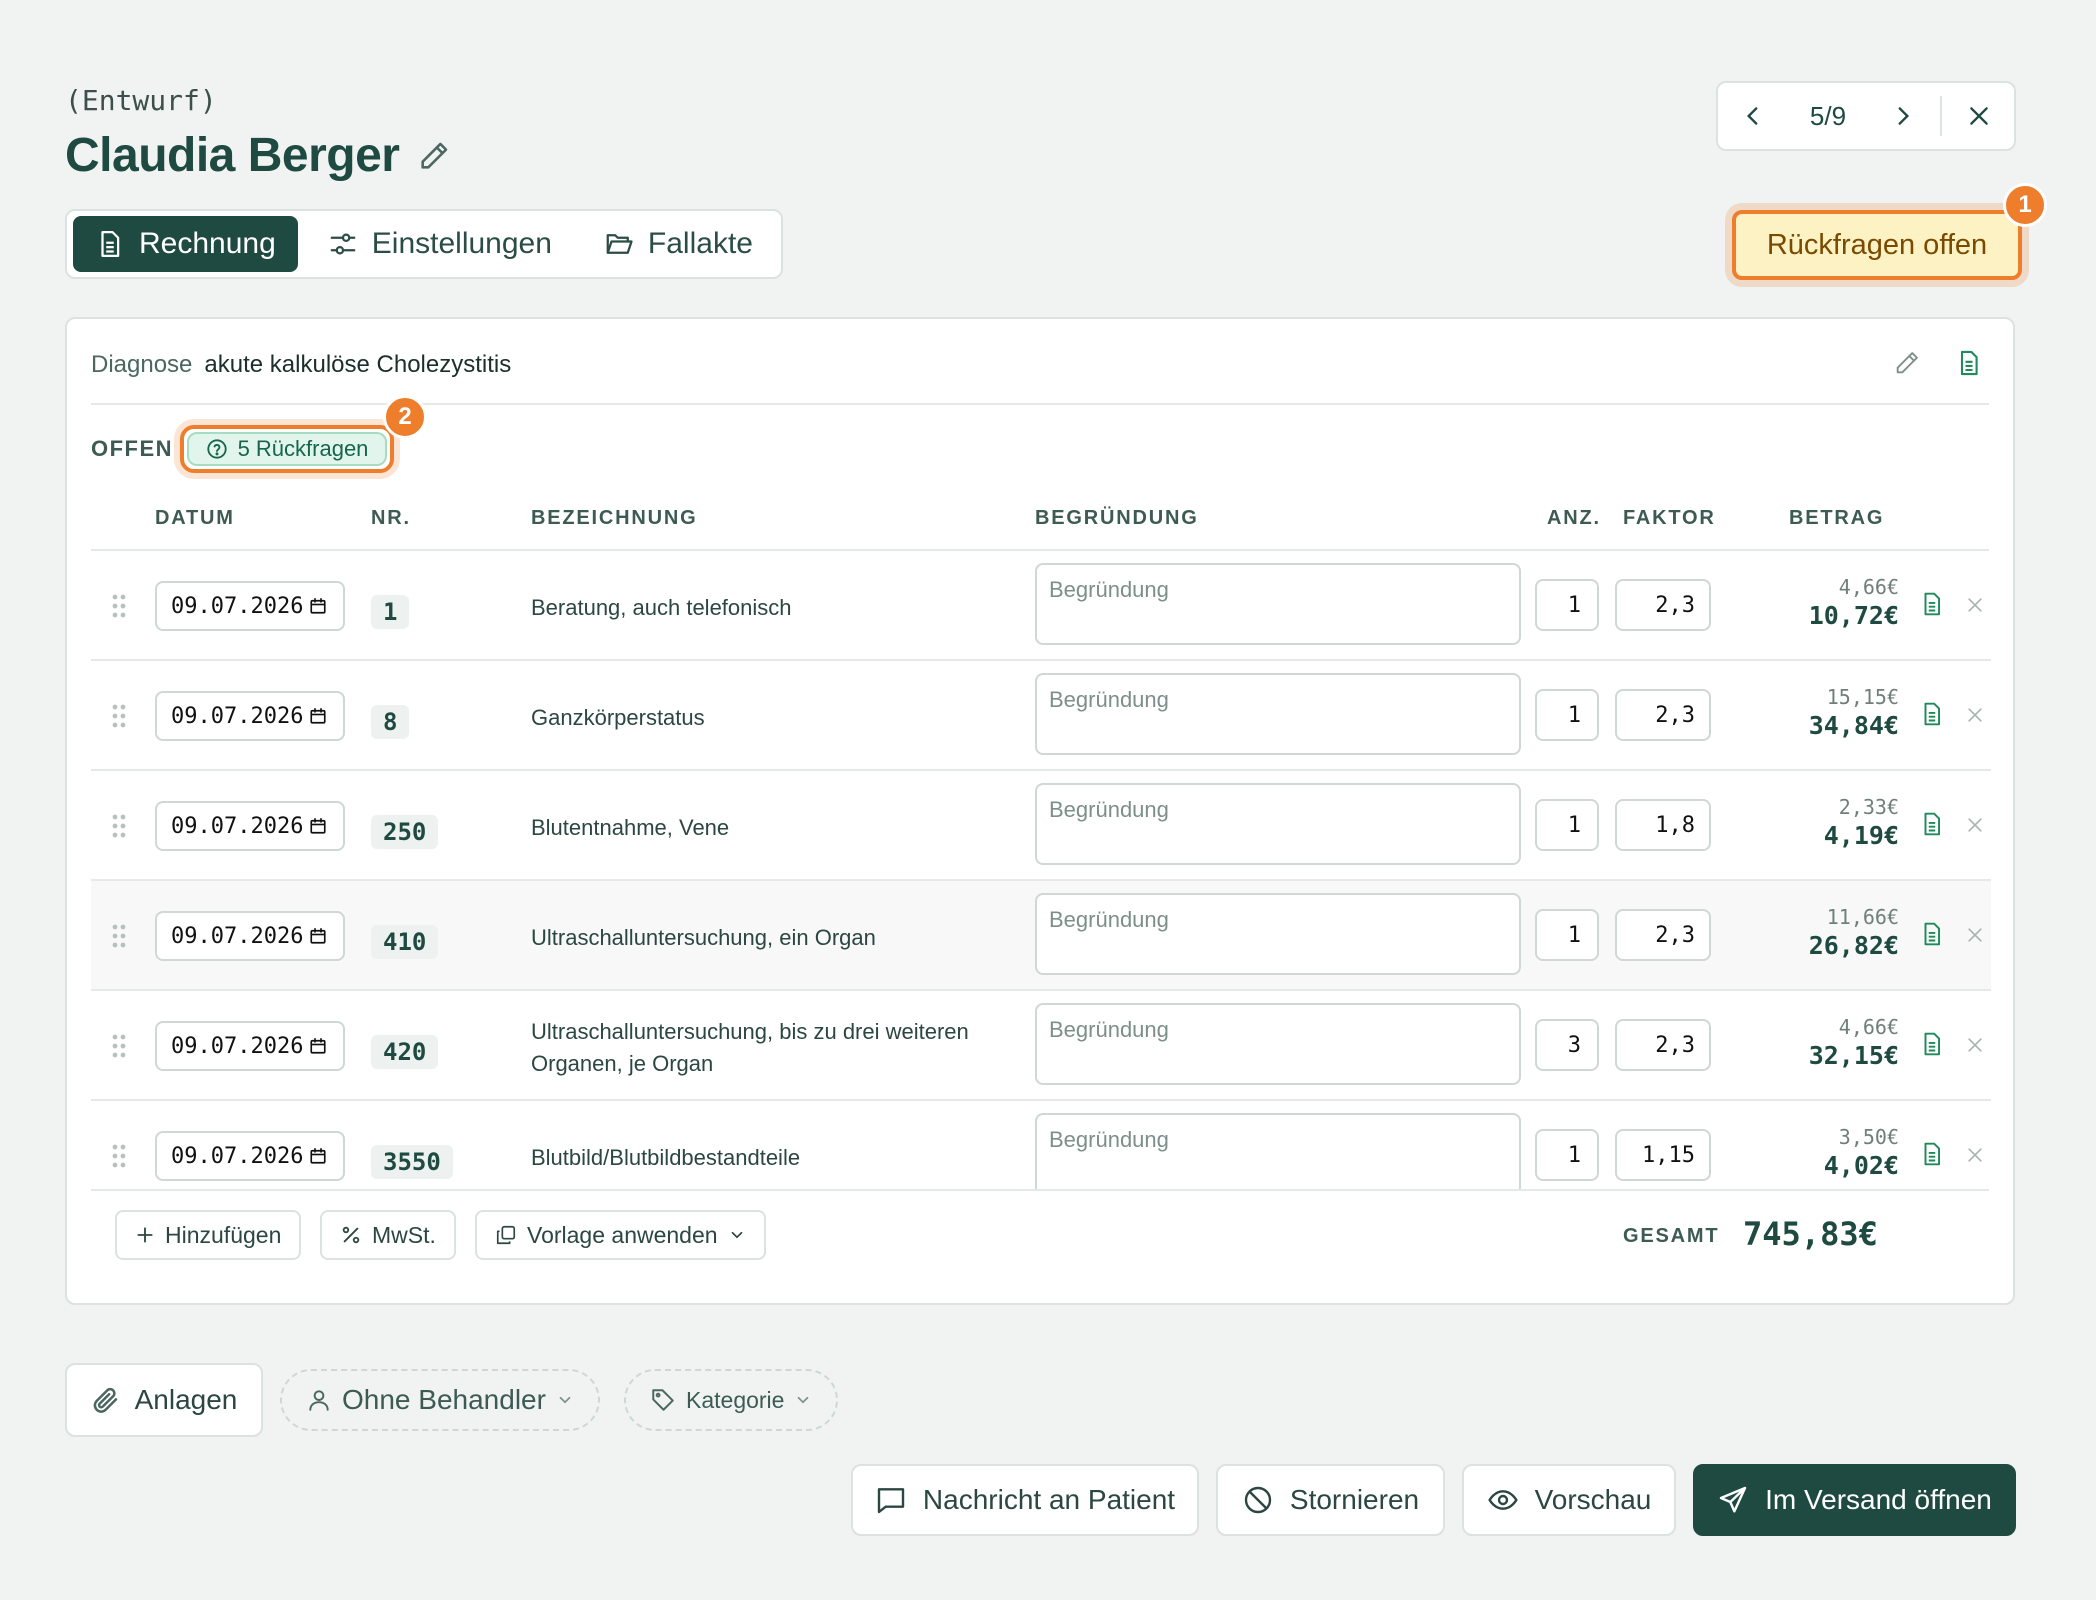 The image size is (2096, 1600). Describe the element at coordinates (405, 942) in the screenshot. I see `service-number: 410` at that location.